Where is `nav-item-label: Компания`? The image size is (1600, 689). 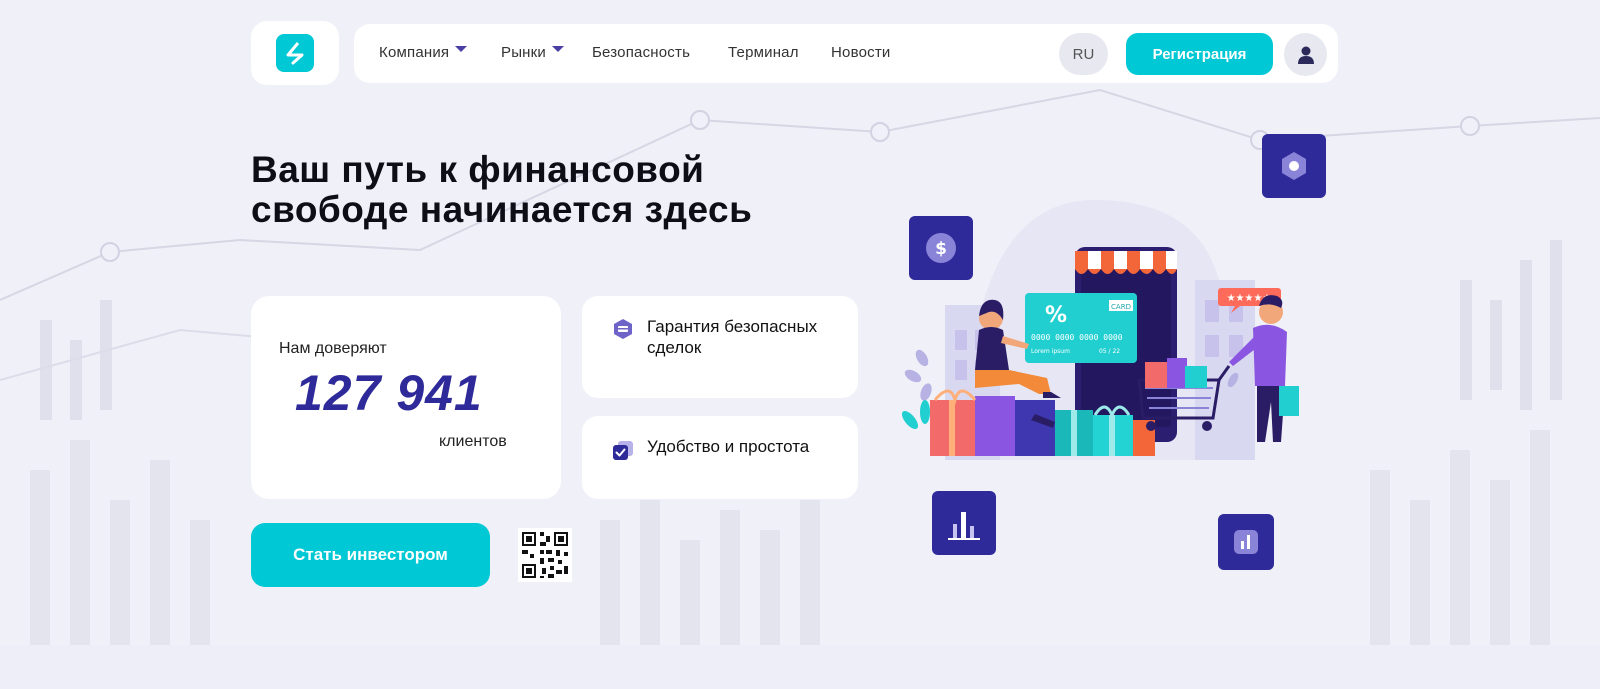 nav-item-label: Компания is located at coordinates (414, 52).